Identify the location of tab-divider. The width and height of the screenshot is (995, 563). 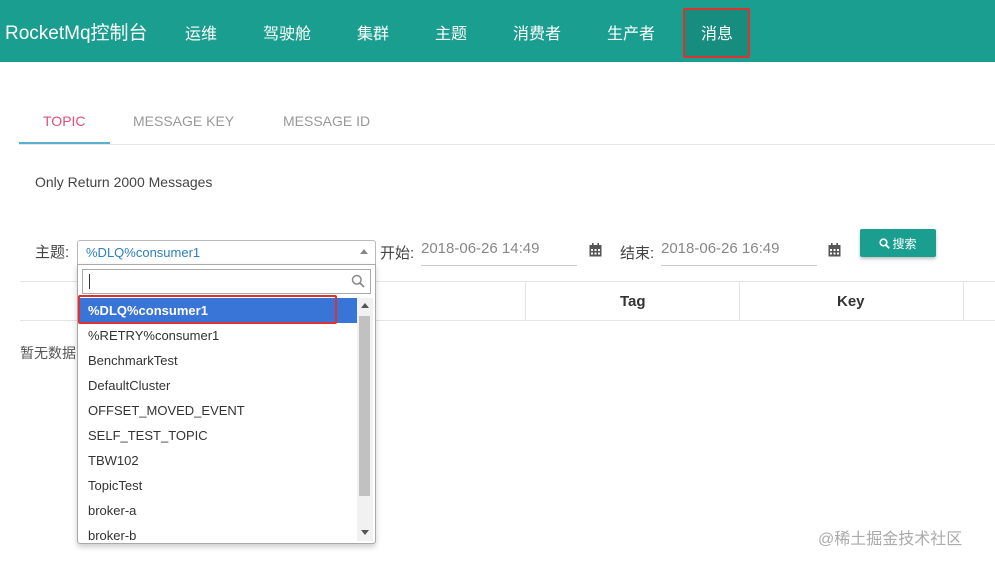
(507, 144).